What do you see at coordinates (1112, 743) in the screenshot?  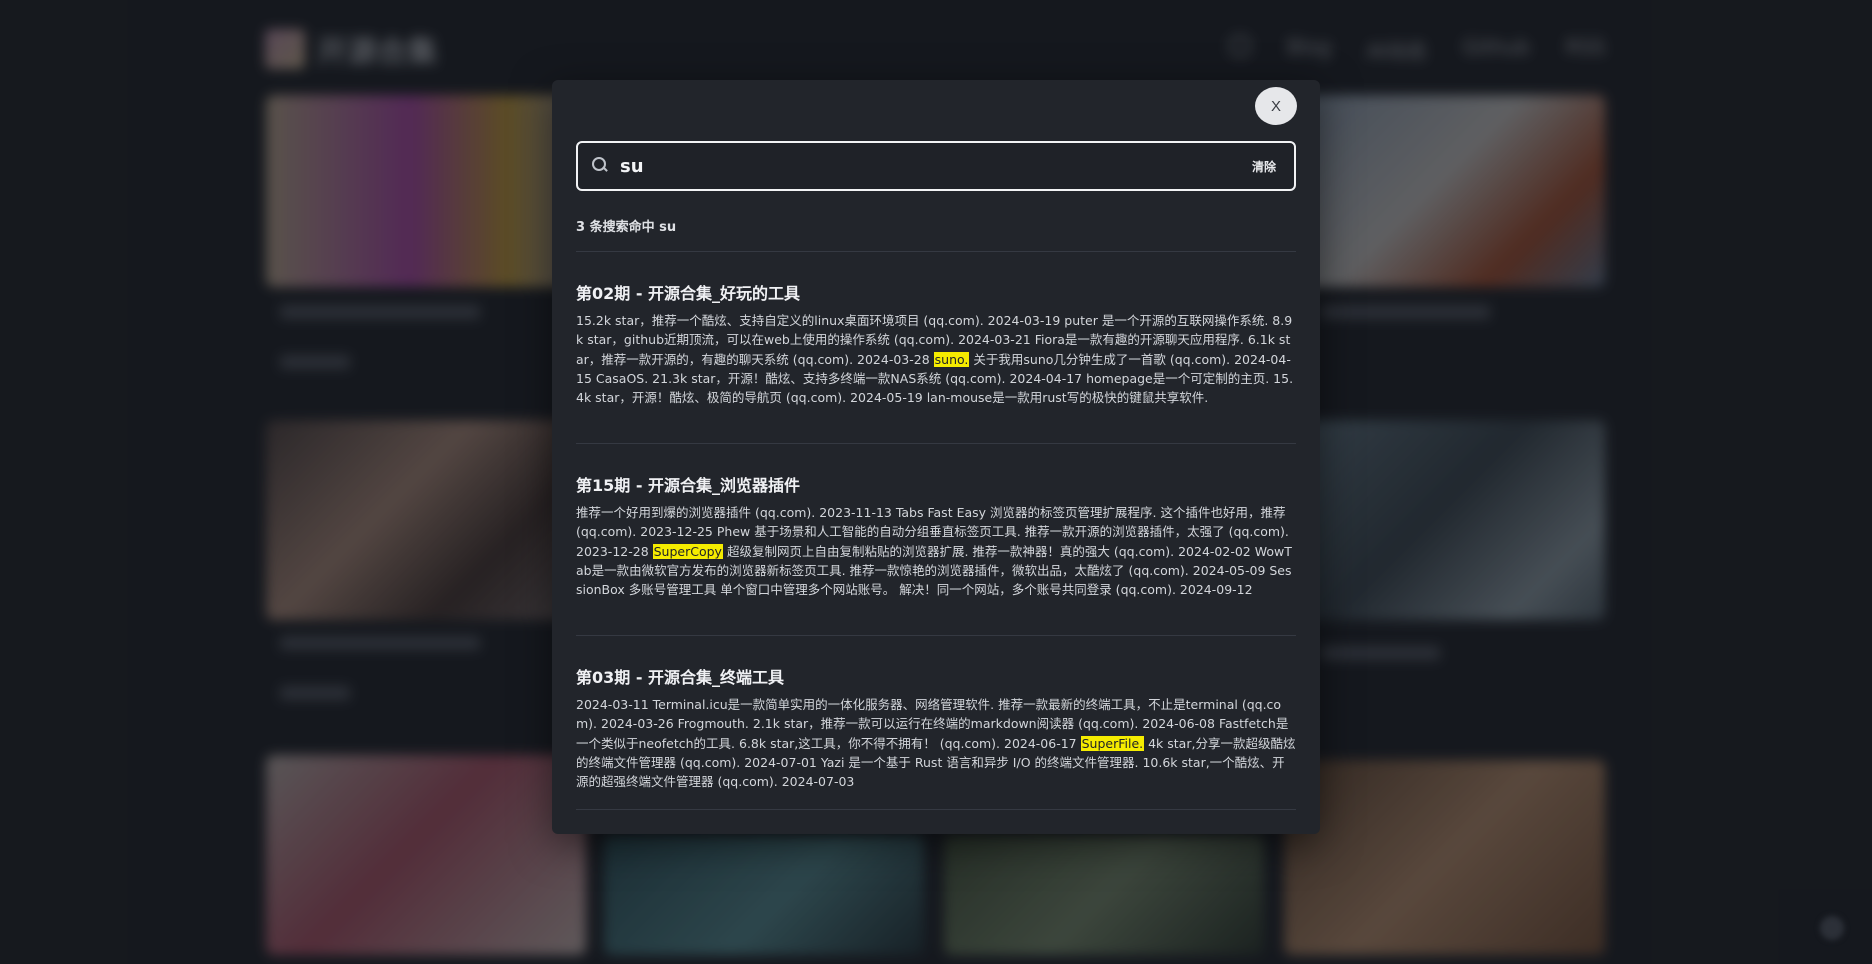 I see `match-highlight: SuperFile.` at bounding box center [1112, 743].